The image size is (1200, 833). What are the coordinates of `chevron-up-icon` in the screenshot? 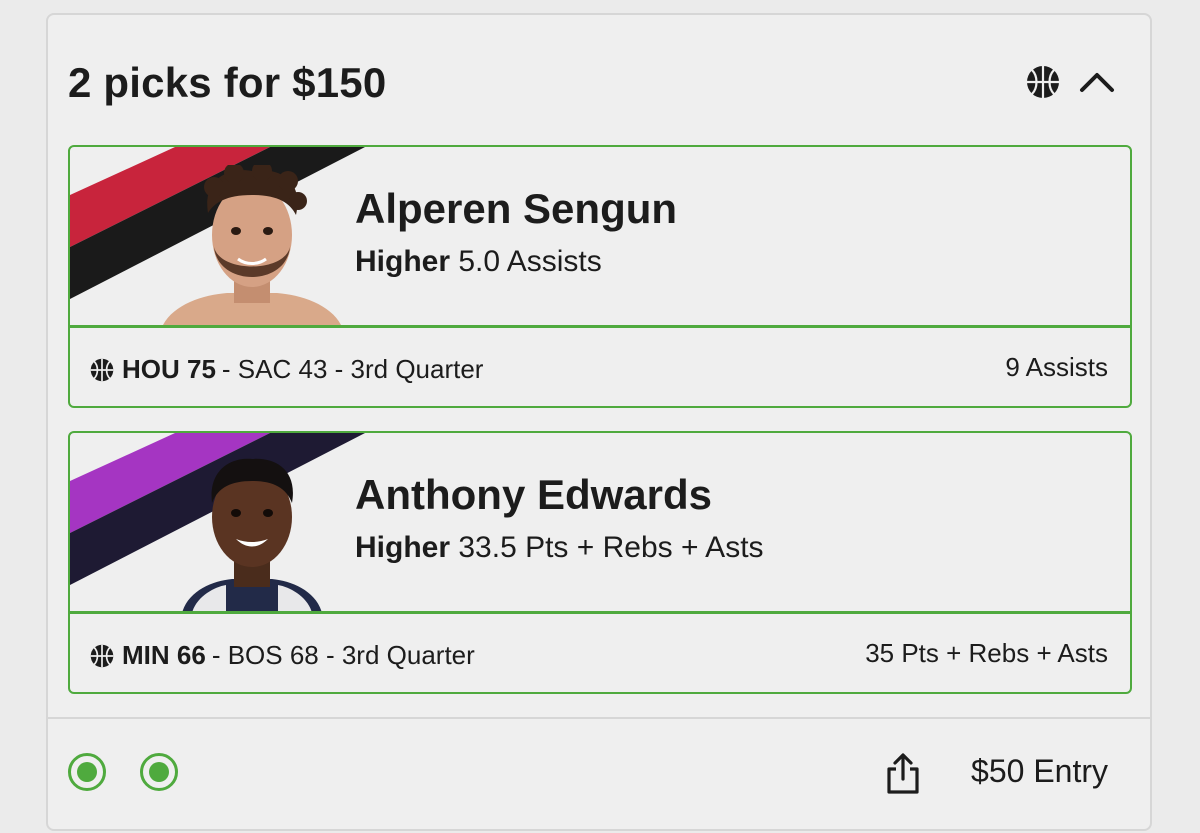 It's located at (1097, 82).